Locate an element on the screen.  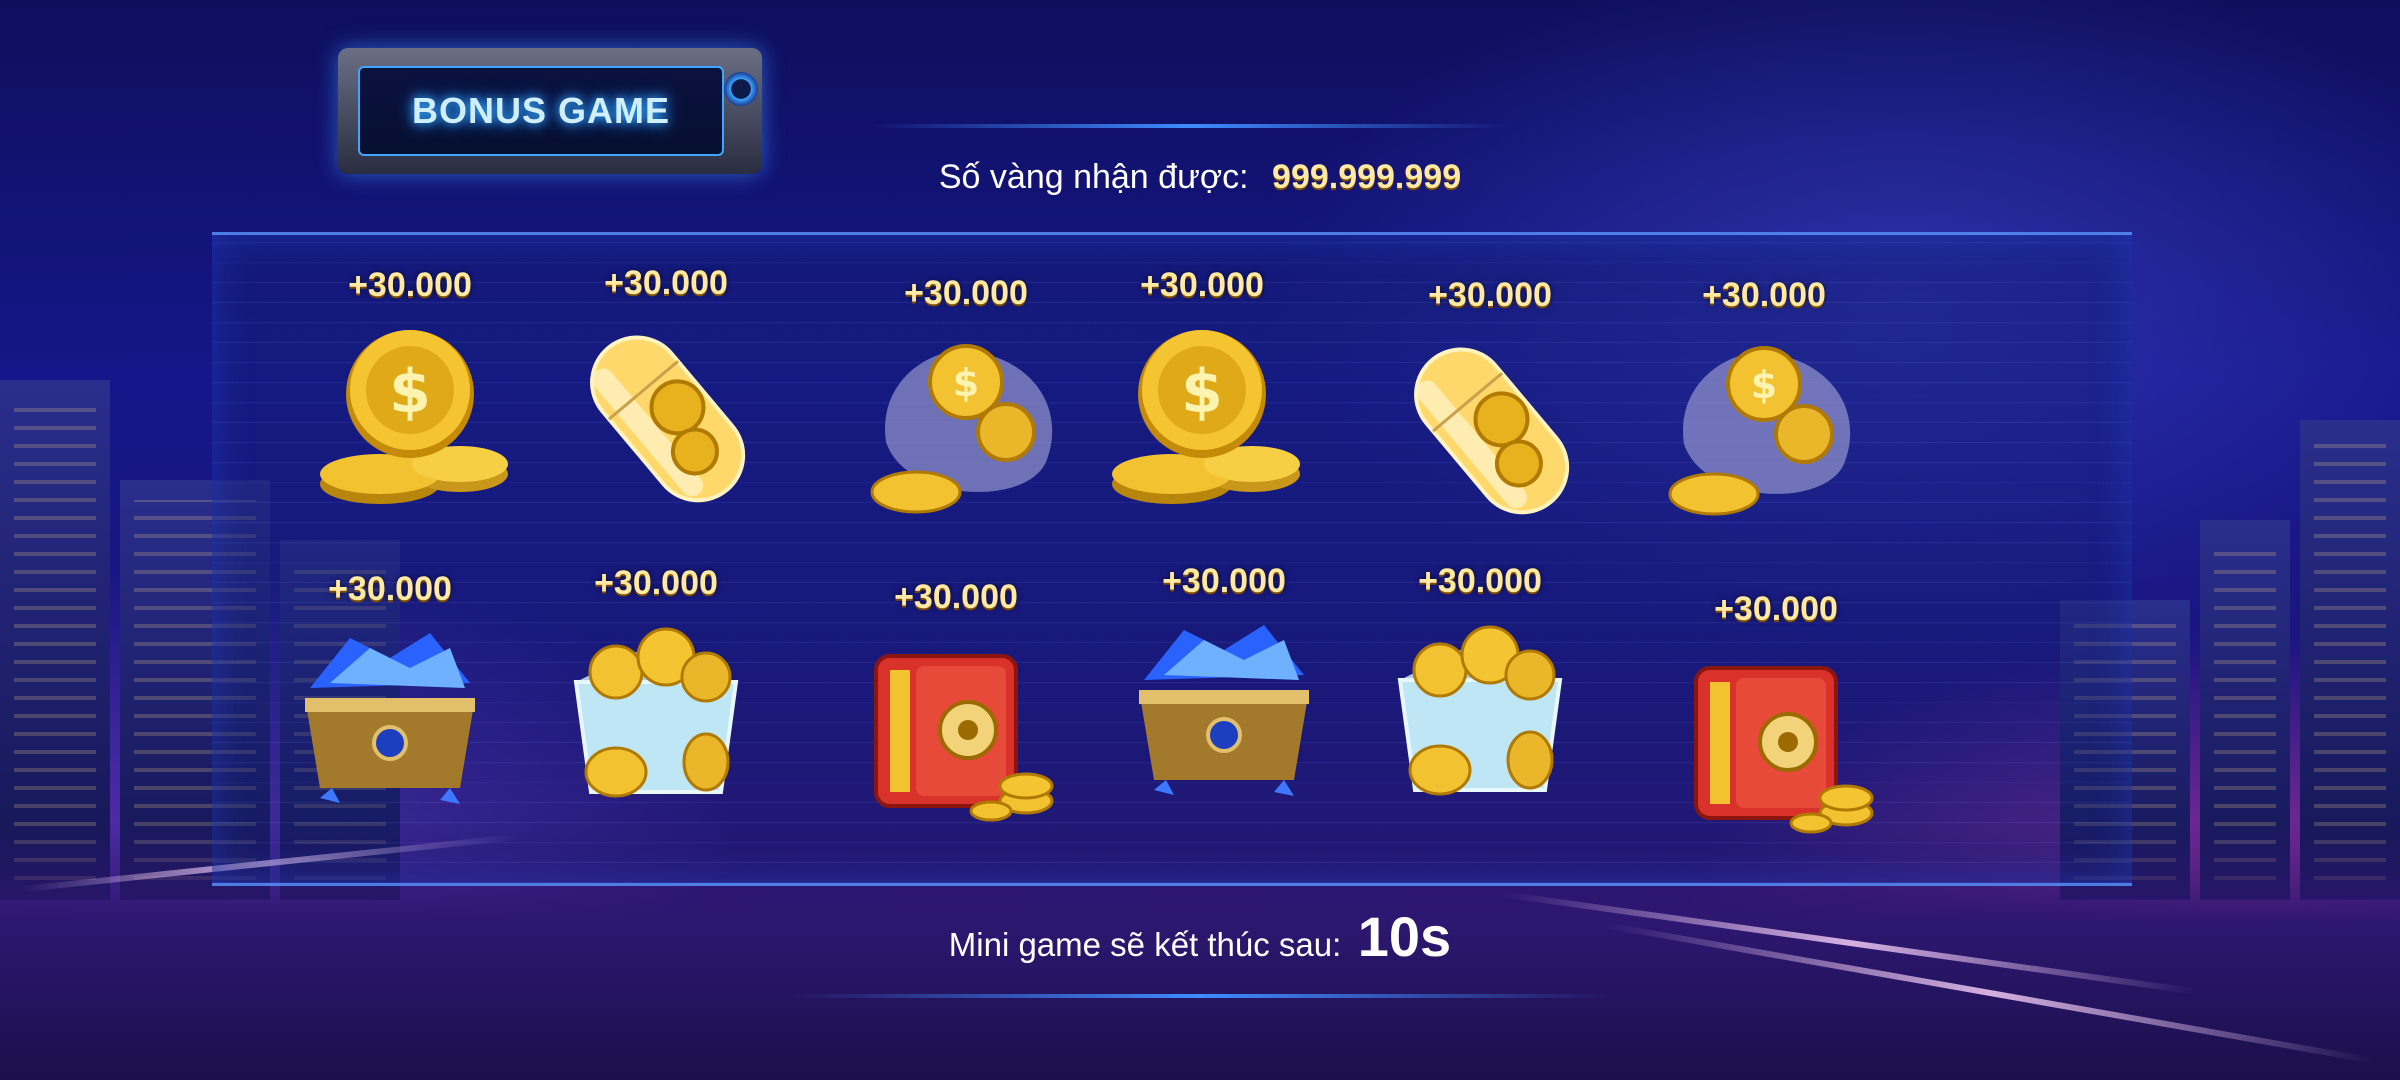
badge-knob-icon is located at coordinates (741, 89).